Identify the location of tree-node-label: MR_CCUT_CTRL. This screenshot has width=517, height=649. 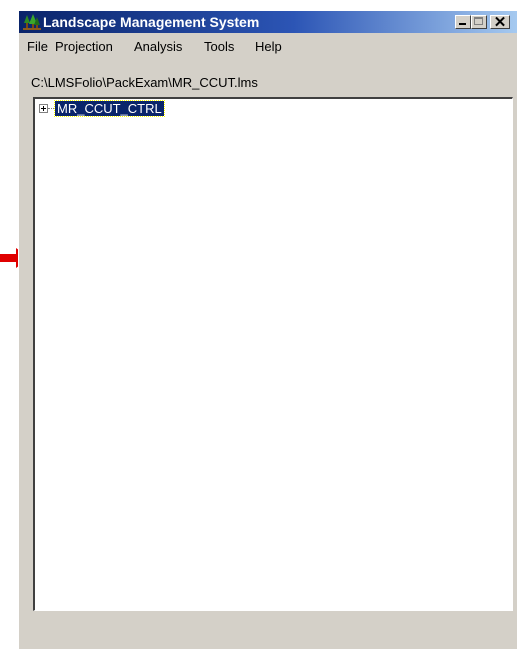
(109, 108).